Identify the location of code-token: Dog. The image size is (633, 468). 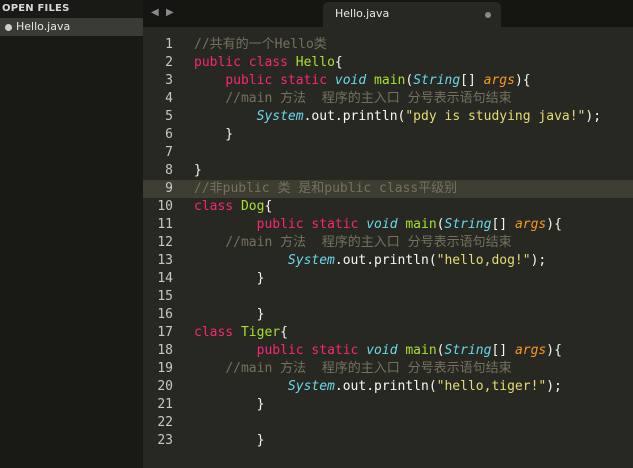
(252, 206).